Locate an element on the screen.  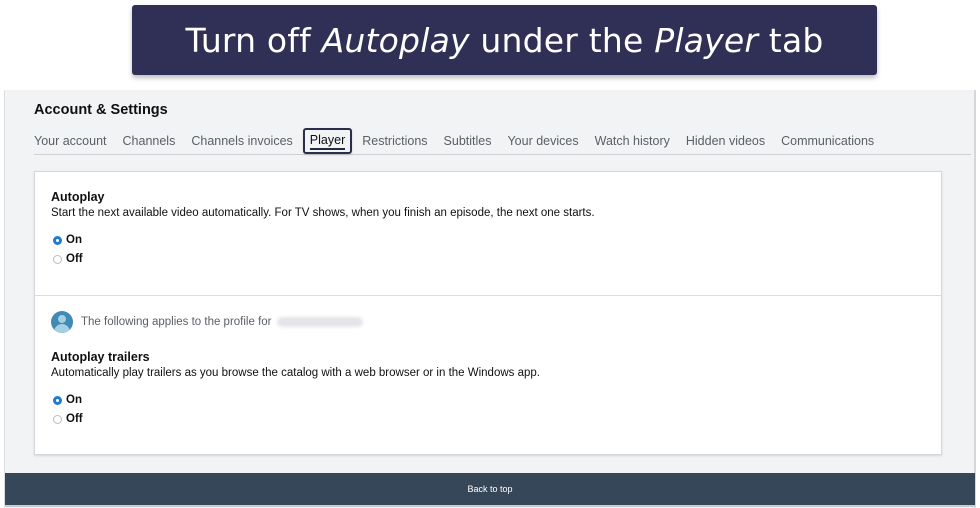
tab-player: Player is located at coordinates (327, 141).